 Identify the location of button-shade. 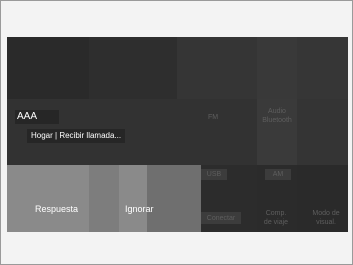
(104, 198).